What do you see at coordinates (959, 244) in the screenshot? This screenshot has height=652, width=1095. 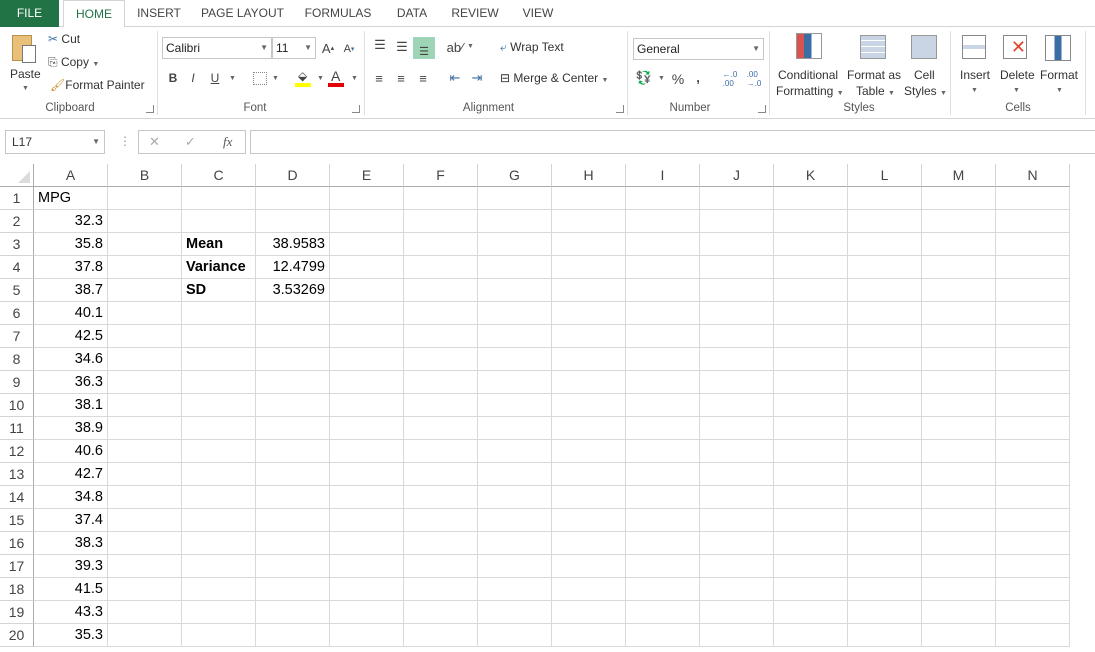 I see `cell-M3` at bounding box center [959, 244].